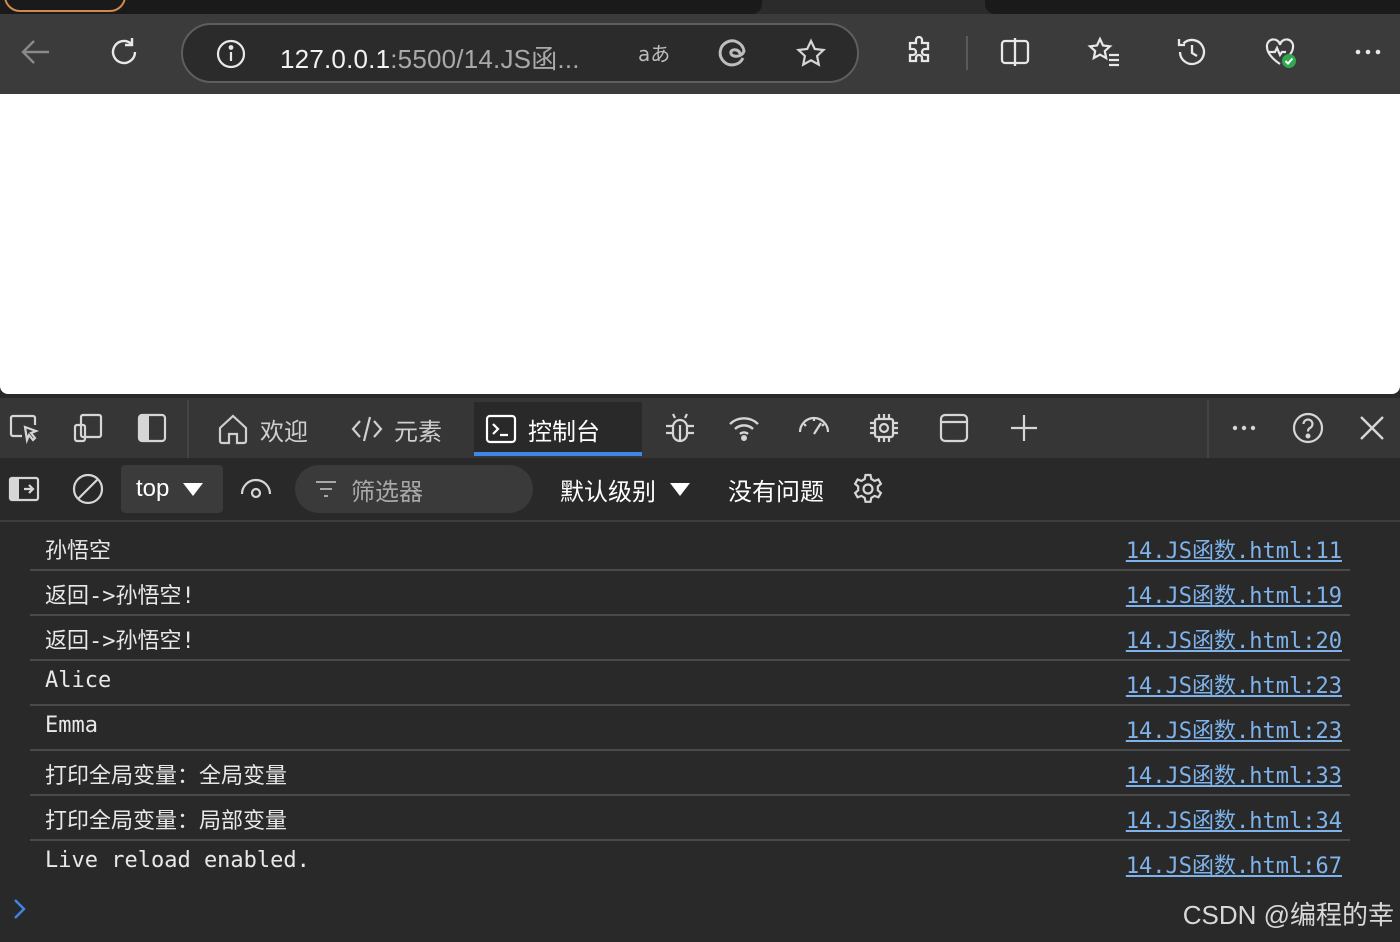  What do you see at coordinates (690, 684) in the screenshot?
I see `console-message-row: Alice 14.JS函数.html:23` at bounding box center [690, 684].